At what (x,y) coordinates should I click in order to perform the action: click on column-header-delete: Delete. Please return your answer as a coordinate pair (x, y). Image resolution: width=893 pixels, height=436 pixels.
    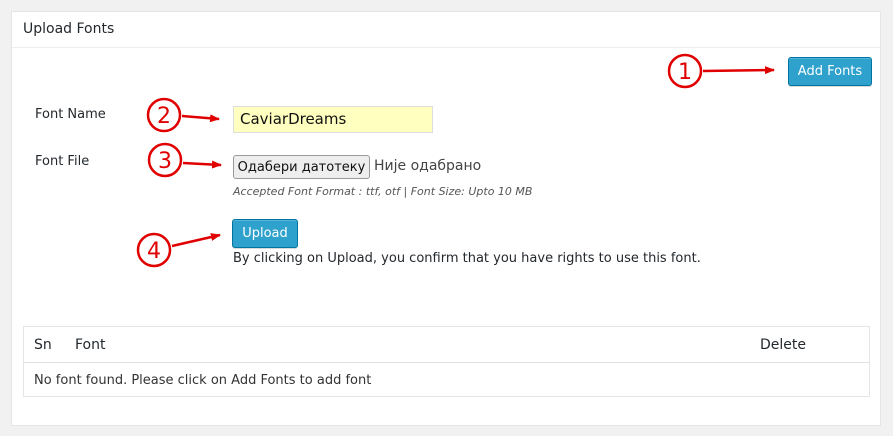
    Looking at the image, I should click on (783, 345).